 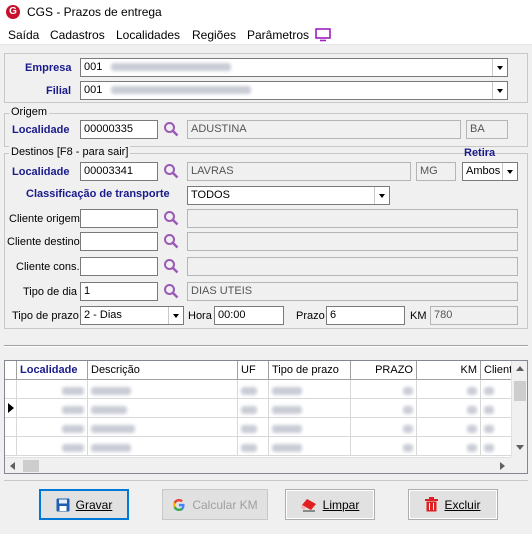 What do you see at coordinates (119, 218) in the screenshot?
I see `cliente-origem-input` at bounding box center [119, 218].